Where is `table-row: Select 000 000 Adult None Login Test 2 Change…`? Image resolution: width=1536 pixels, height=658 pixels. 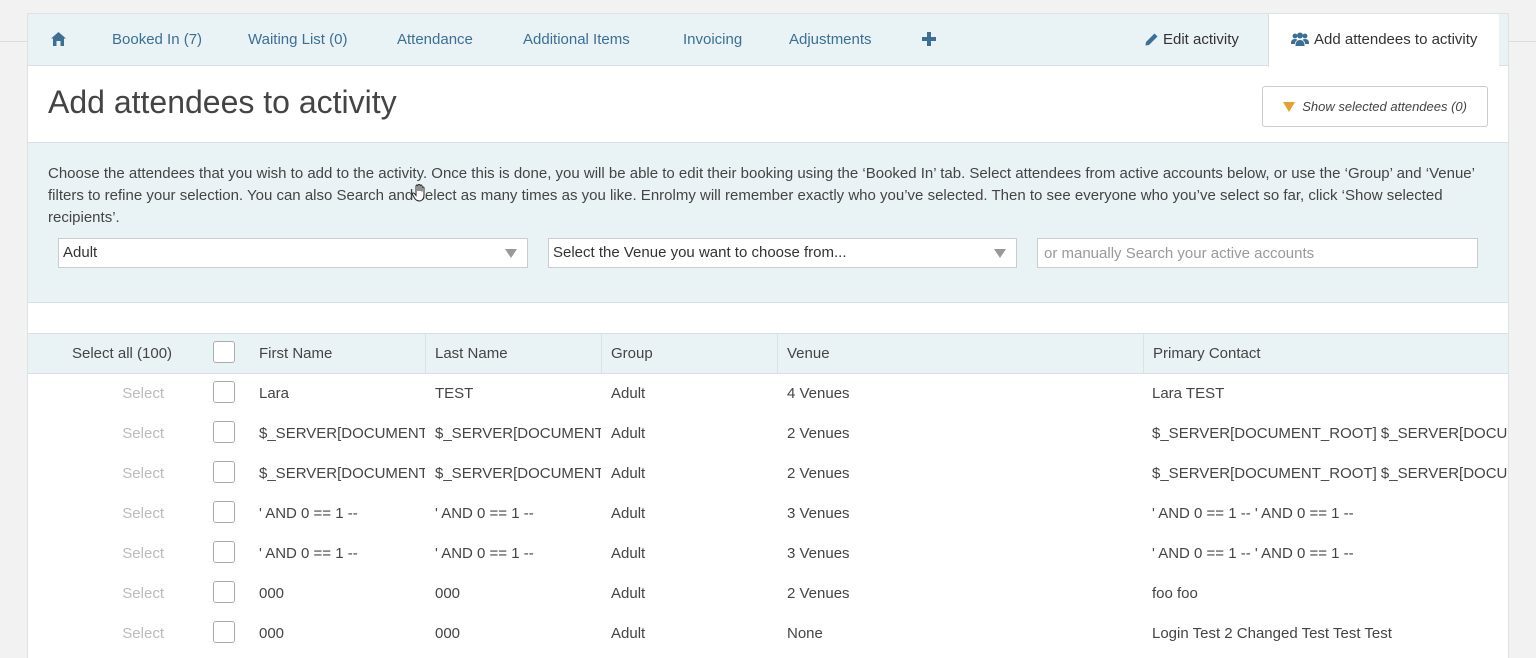 table-row: Select 000 000 Adult None Login Test 2 Change… is located at coordinates (768, 634).